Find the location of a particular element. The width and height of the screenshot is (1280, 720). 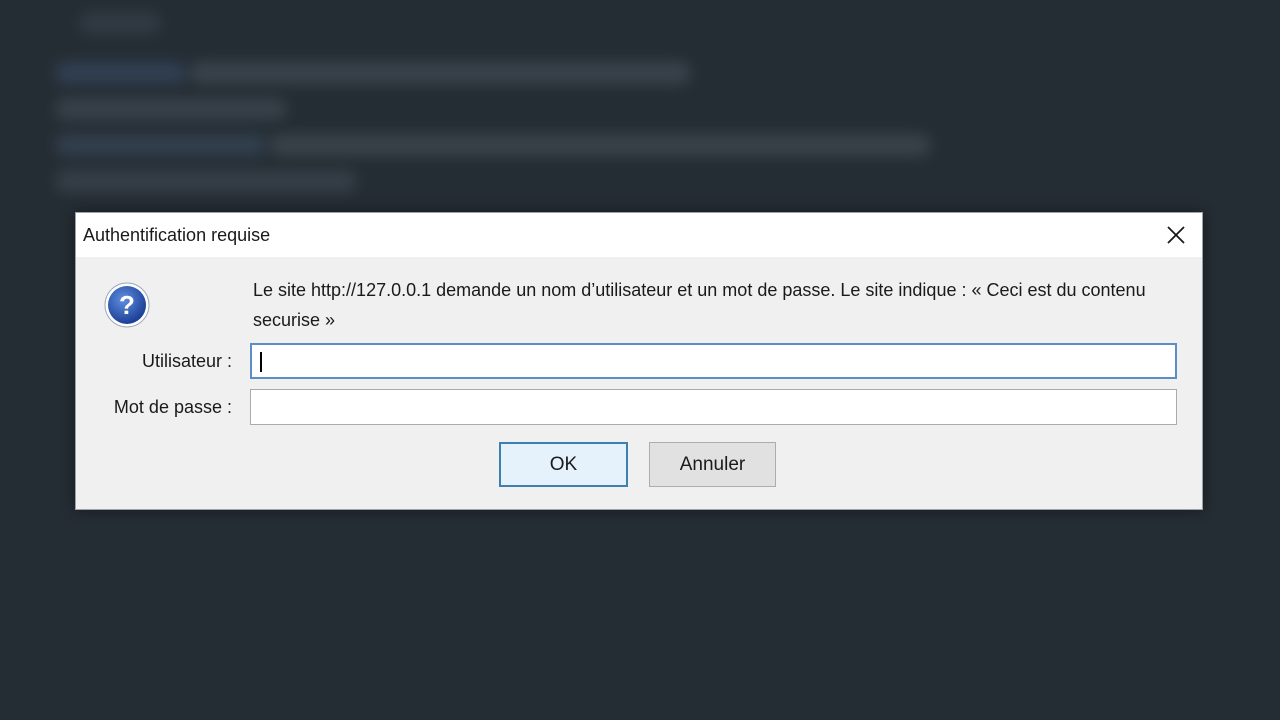

dialog-titlebar: Authentification requise is located at coordinates (639, 235).